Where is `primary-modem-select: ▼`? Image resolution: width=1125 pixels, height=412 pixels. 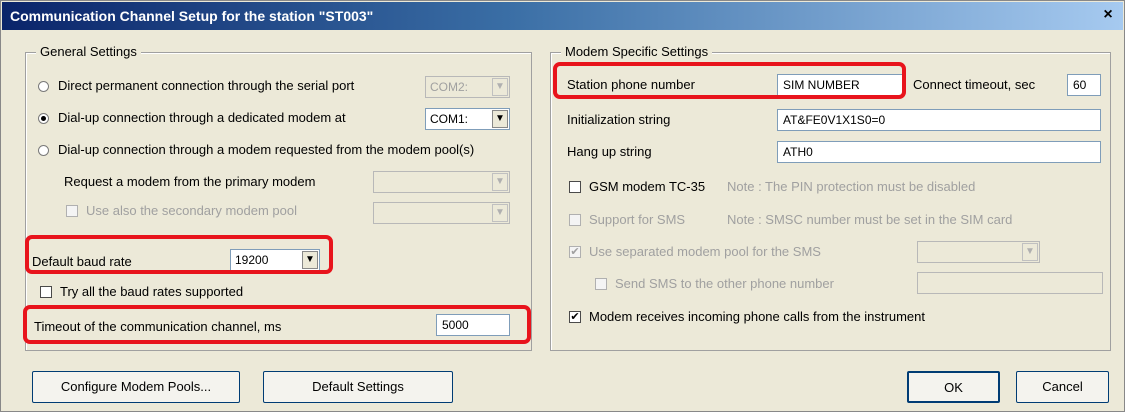
primary-modem-select: ▼ is located at coordinates (441, 182).